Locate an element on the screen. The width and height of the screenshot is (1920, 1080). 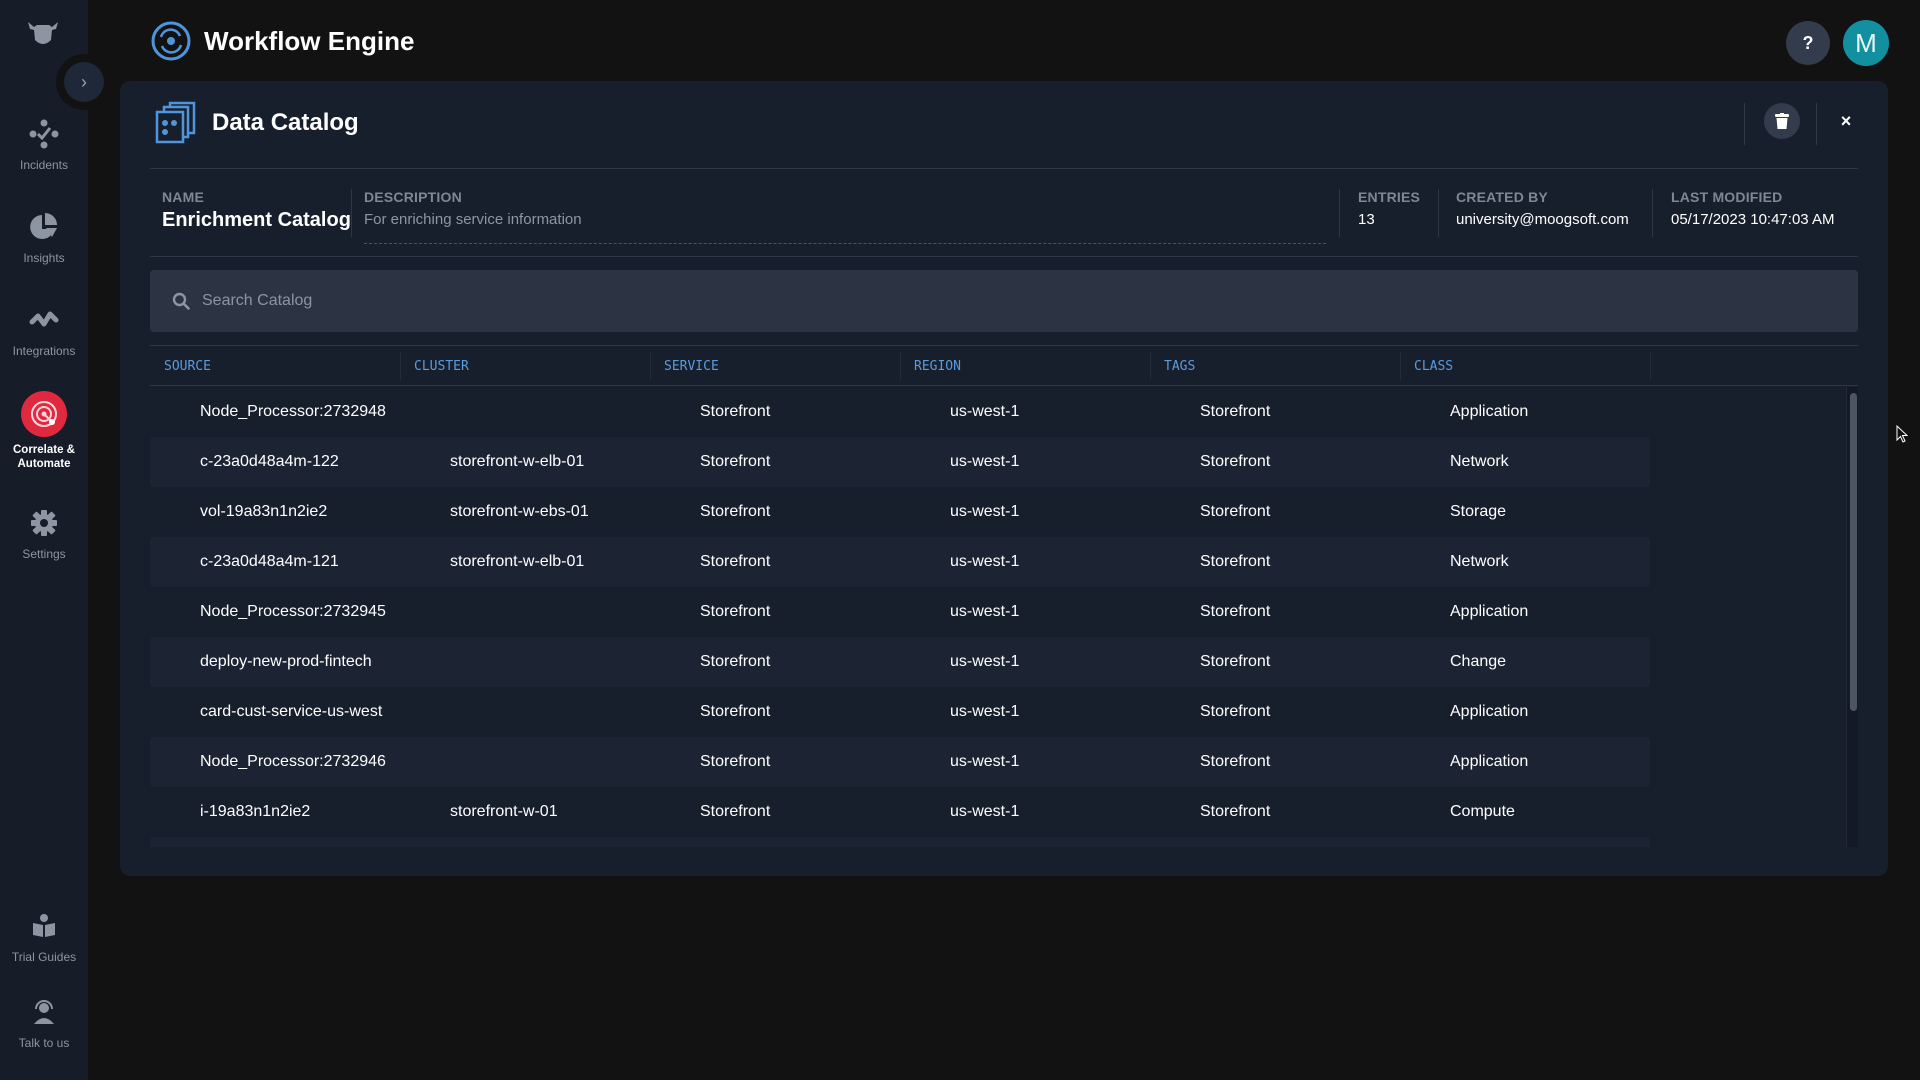
scrollbar-thumb is located at coordinates (1853, 552).